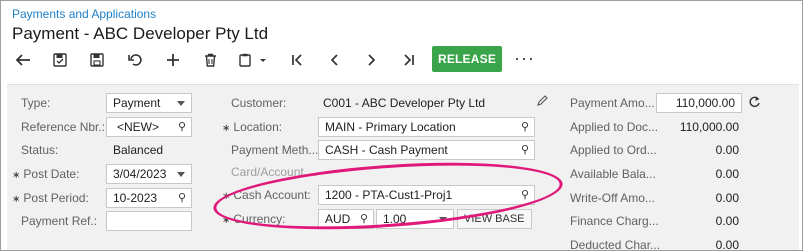 The height and width of the screenshot is (251, 803). What do you see at coordinates (84, 14) in the screenshot?
I see `breadcrumb: Payments and Applications` at bounding box center [84, 14].